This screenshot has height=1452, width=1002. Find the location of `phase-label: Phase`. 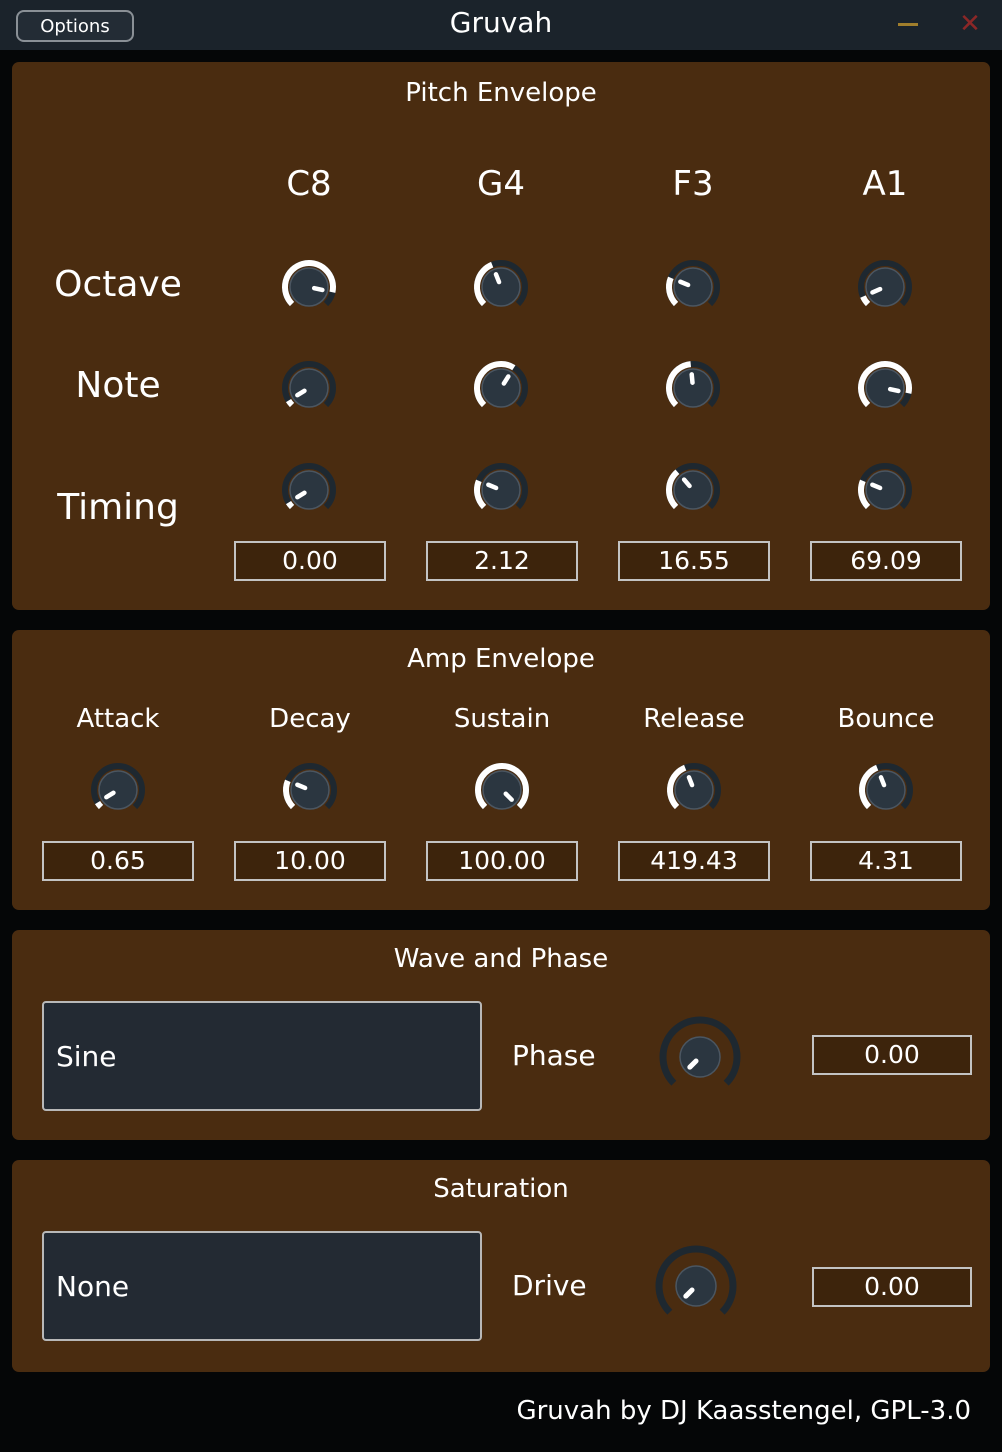

phase-label: Phase is located at coordinates (554, 1055).